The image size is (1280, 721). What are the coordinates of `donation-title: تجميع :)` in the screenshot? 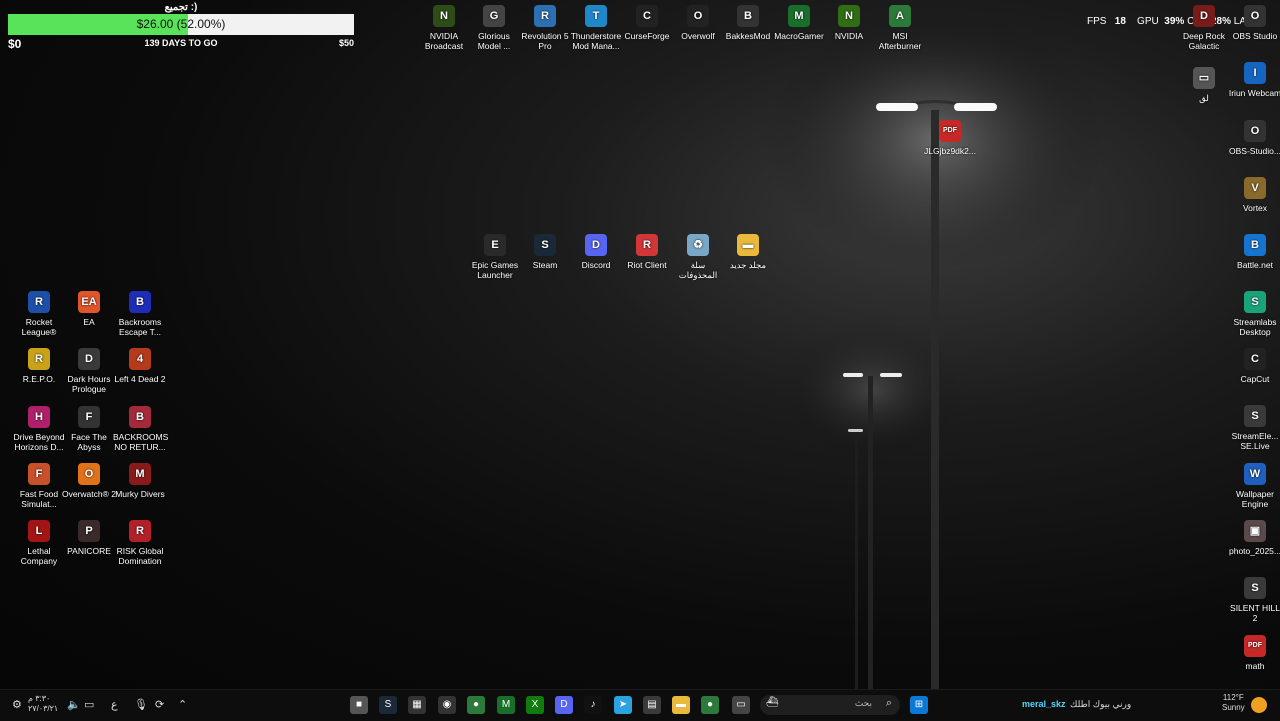 It's located at (181, 7).